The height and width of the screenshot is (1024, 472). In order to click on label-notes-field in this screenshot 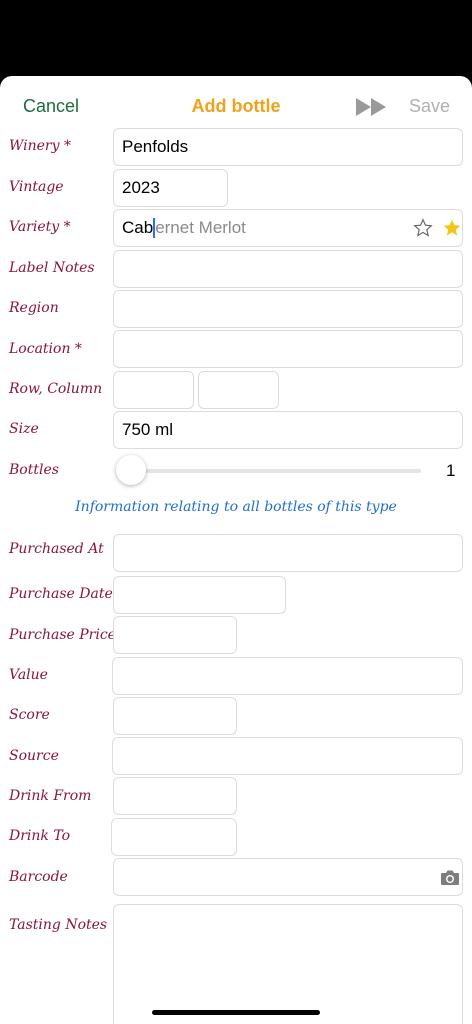, I will do `click(288, 269)`.